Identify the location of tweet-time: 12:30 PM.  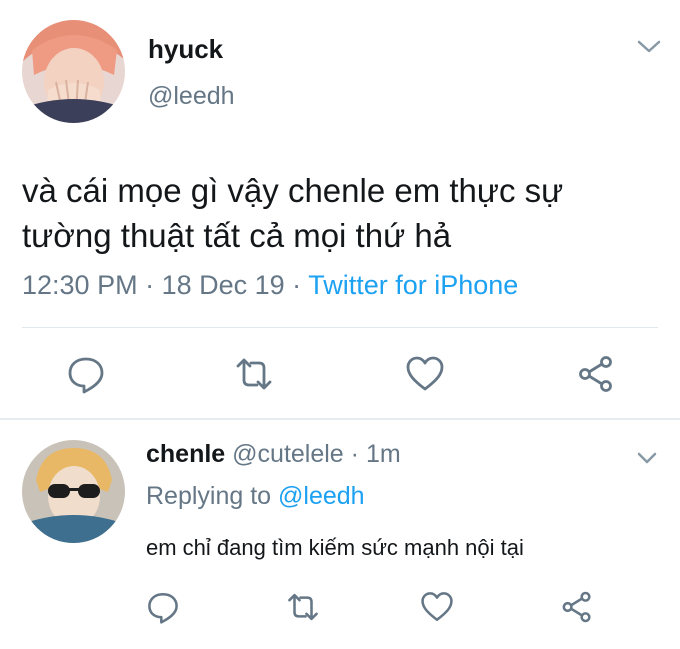
(80, 285).